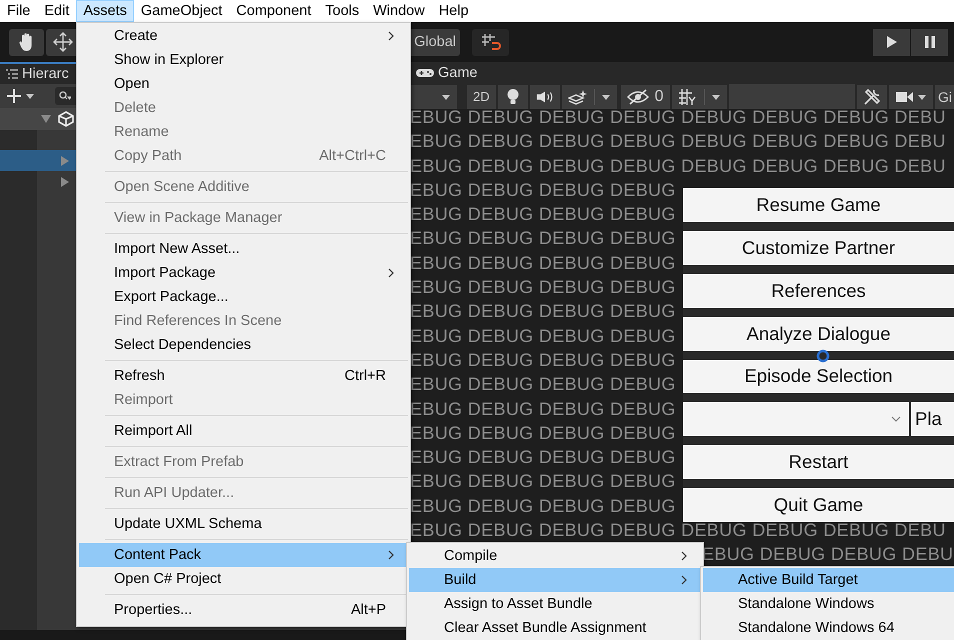 The width and height of the screenshot is (954, 640). I want to click on debug-watermark-text: EBUG DEBUG DEBUG DEBU, so click(828, 554).